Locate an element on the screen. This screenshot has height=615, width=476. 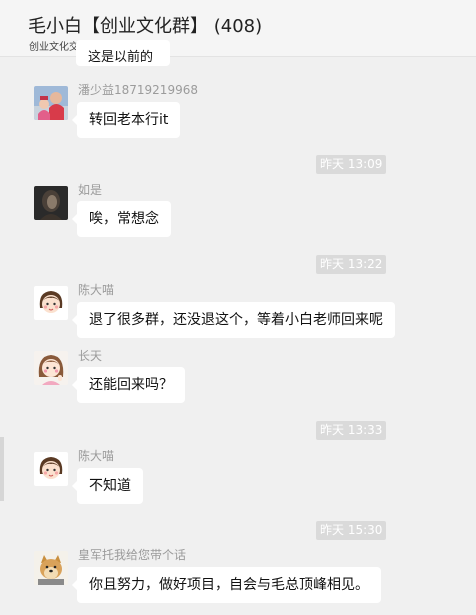
timestamp: 昨天 13:09 is located at coordinates (351, 164).